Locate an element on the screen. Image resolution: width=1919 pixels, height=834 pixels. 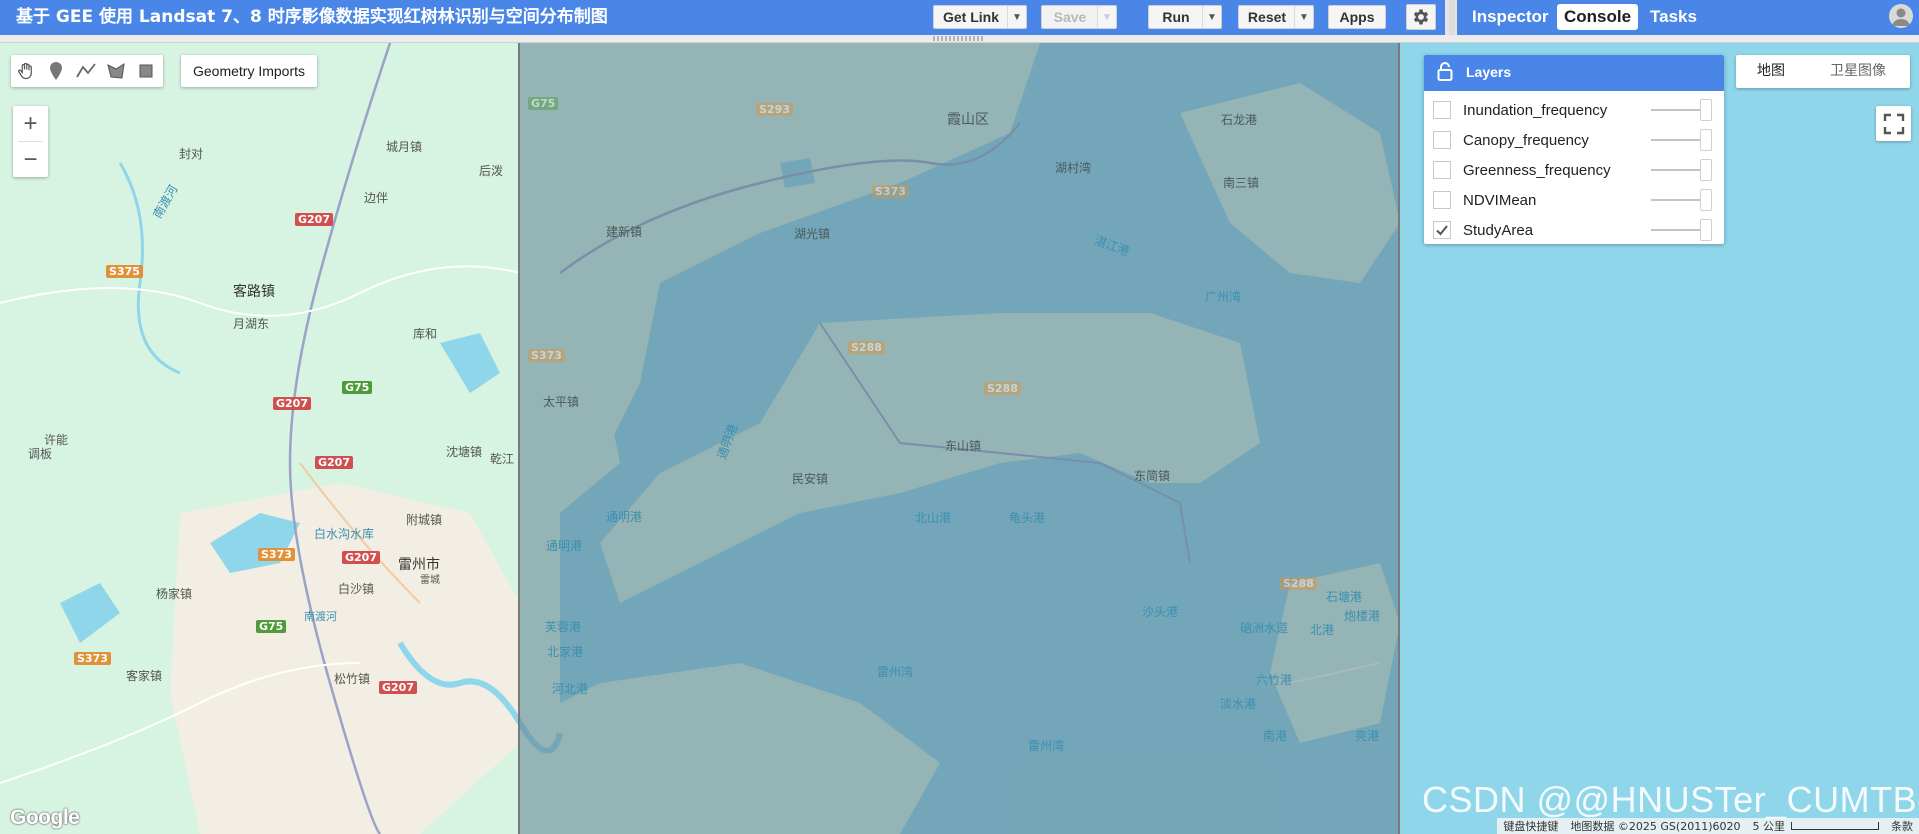
label-xiaying: 沈塘镇 is located at coordinates (464, 452).